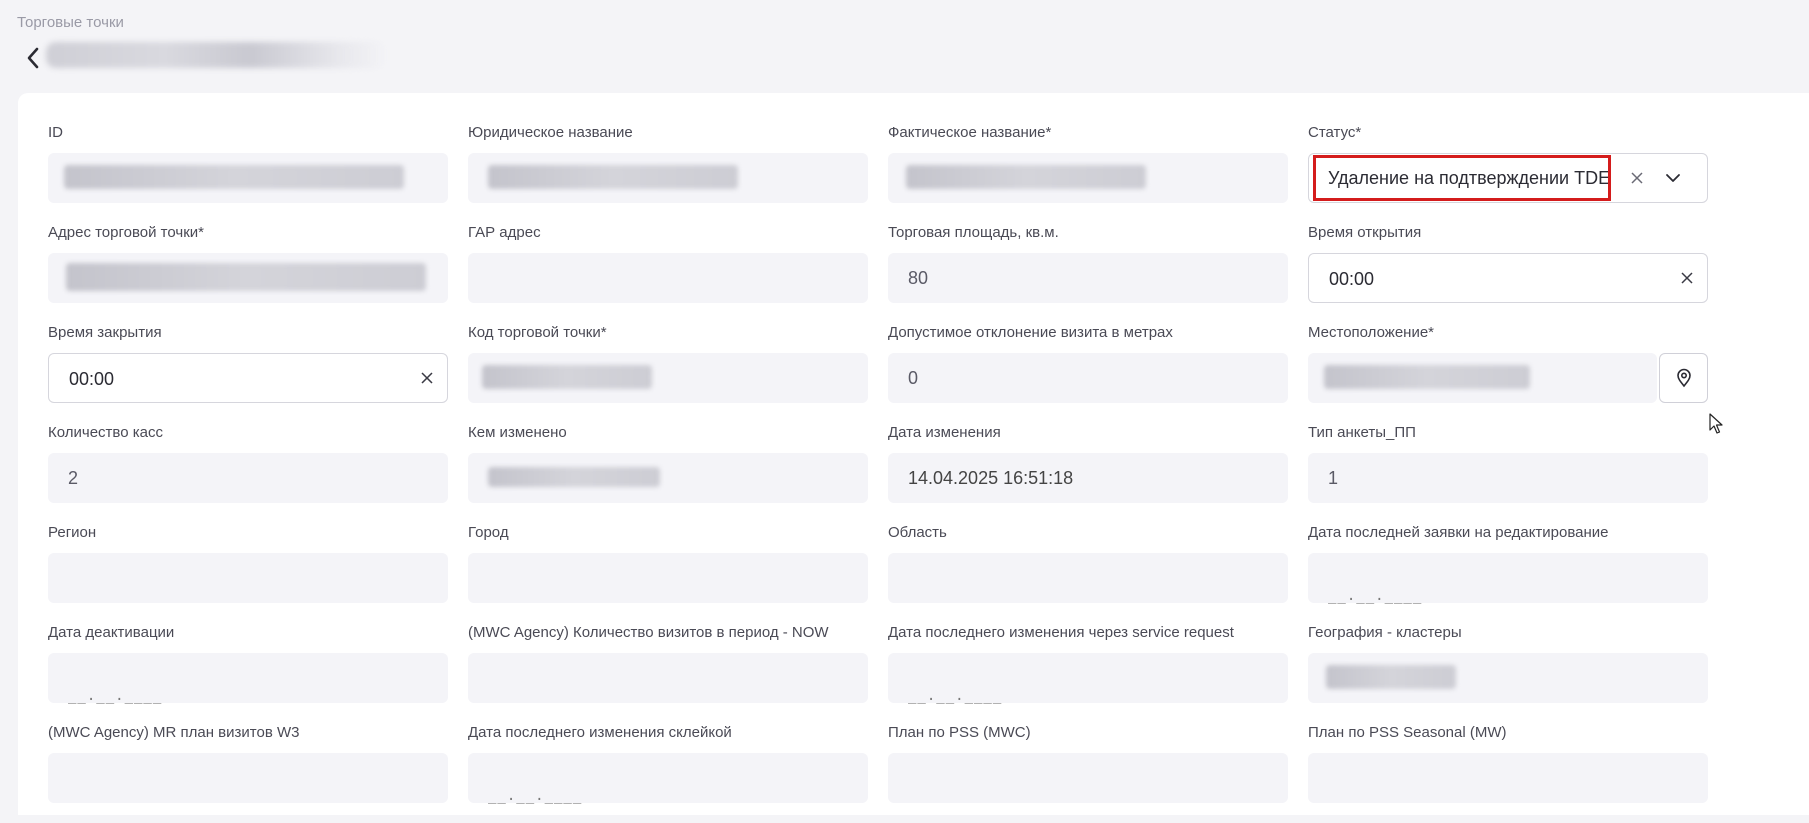 Image resolution: width=1809 pixels, height=823 pixels. What do you see at coordinates (248, 578) in the screenshot?
I see `region-field` at bounding box center [248, 578].